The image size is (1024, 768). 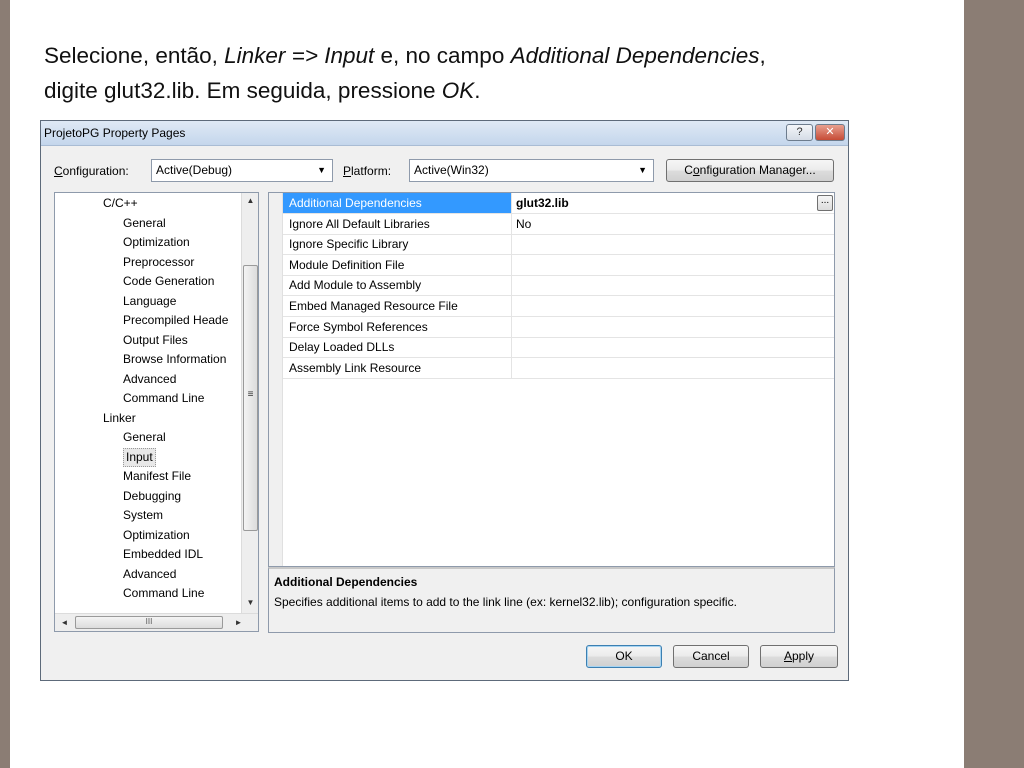 I want to click on tree-item-manifest-file: Manifest File, so click(x=157, y=476).